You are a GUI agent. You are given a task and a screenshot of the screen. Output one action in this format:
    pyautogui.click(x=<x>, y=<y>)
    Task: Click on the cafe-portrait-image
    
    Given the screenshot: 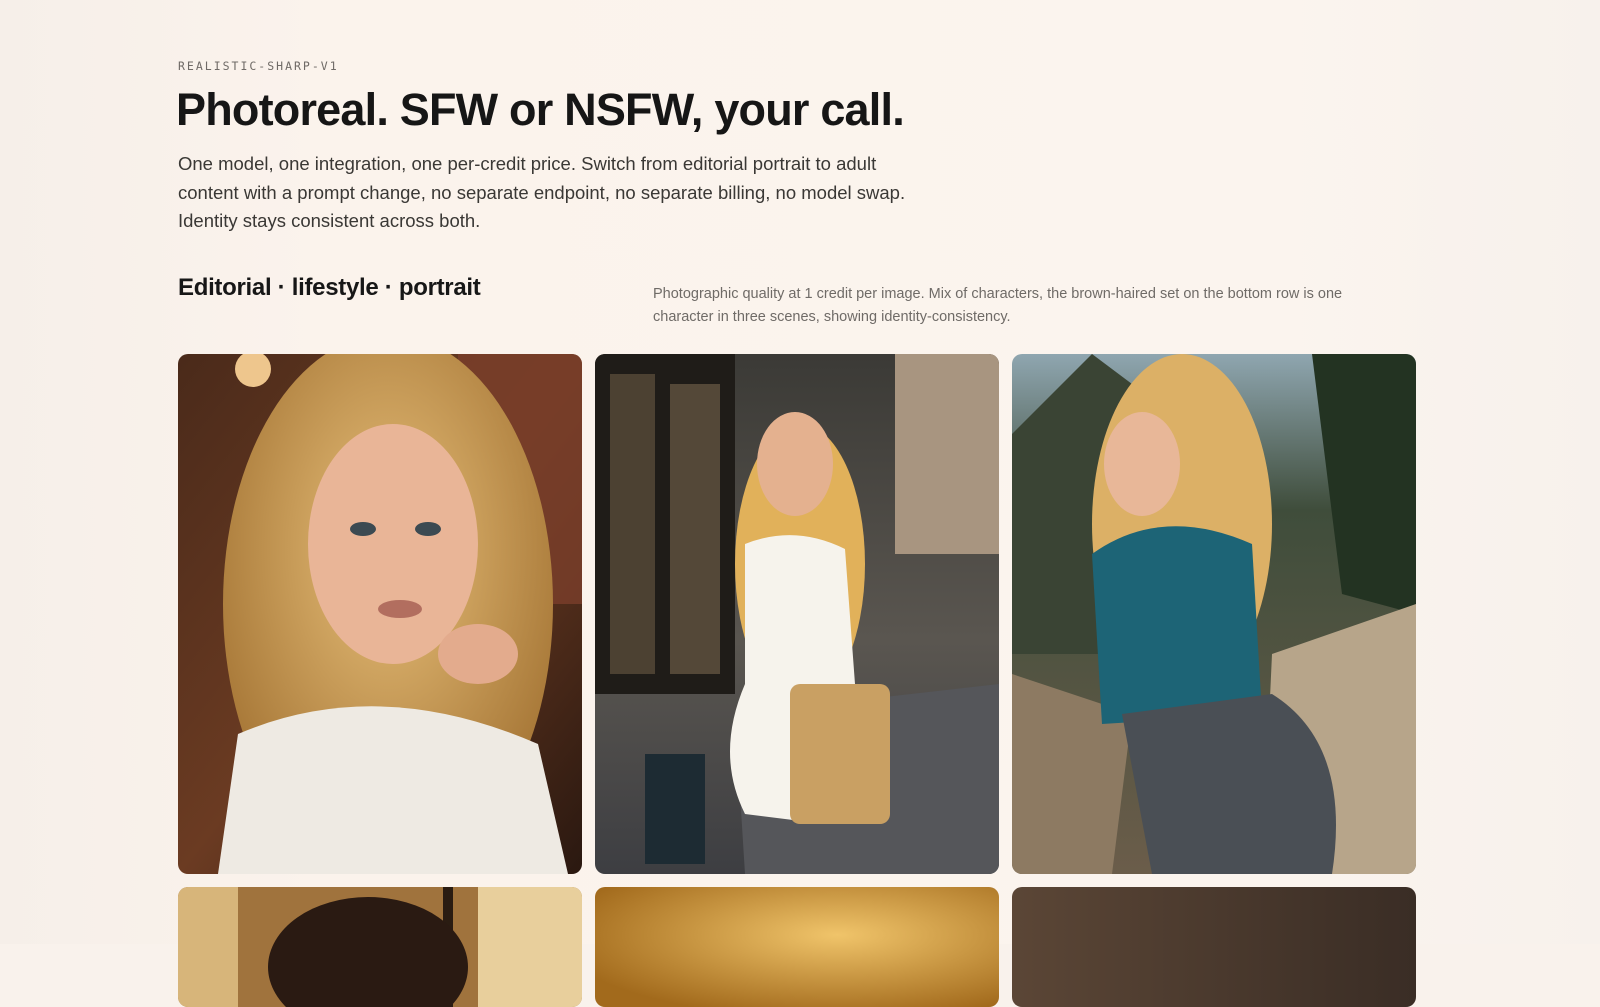 What is the action you would take?
    pyautogui.click(x=380, y=614)
    